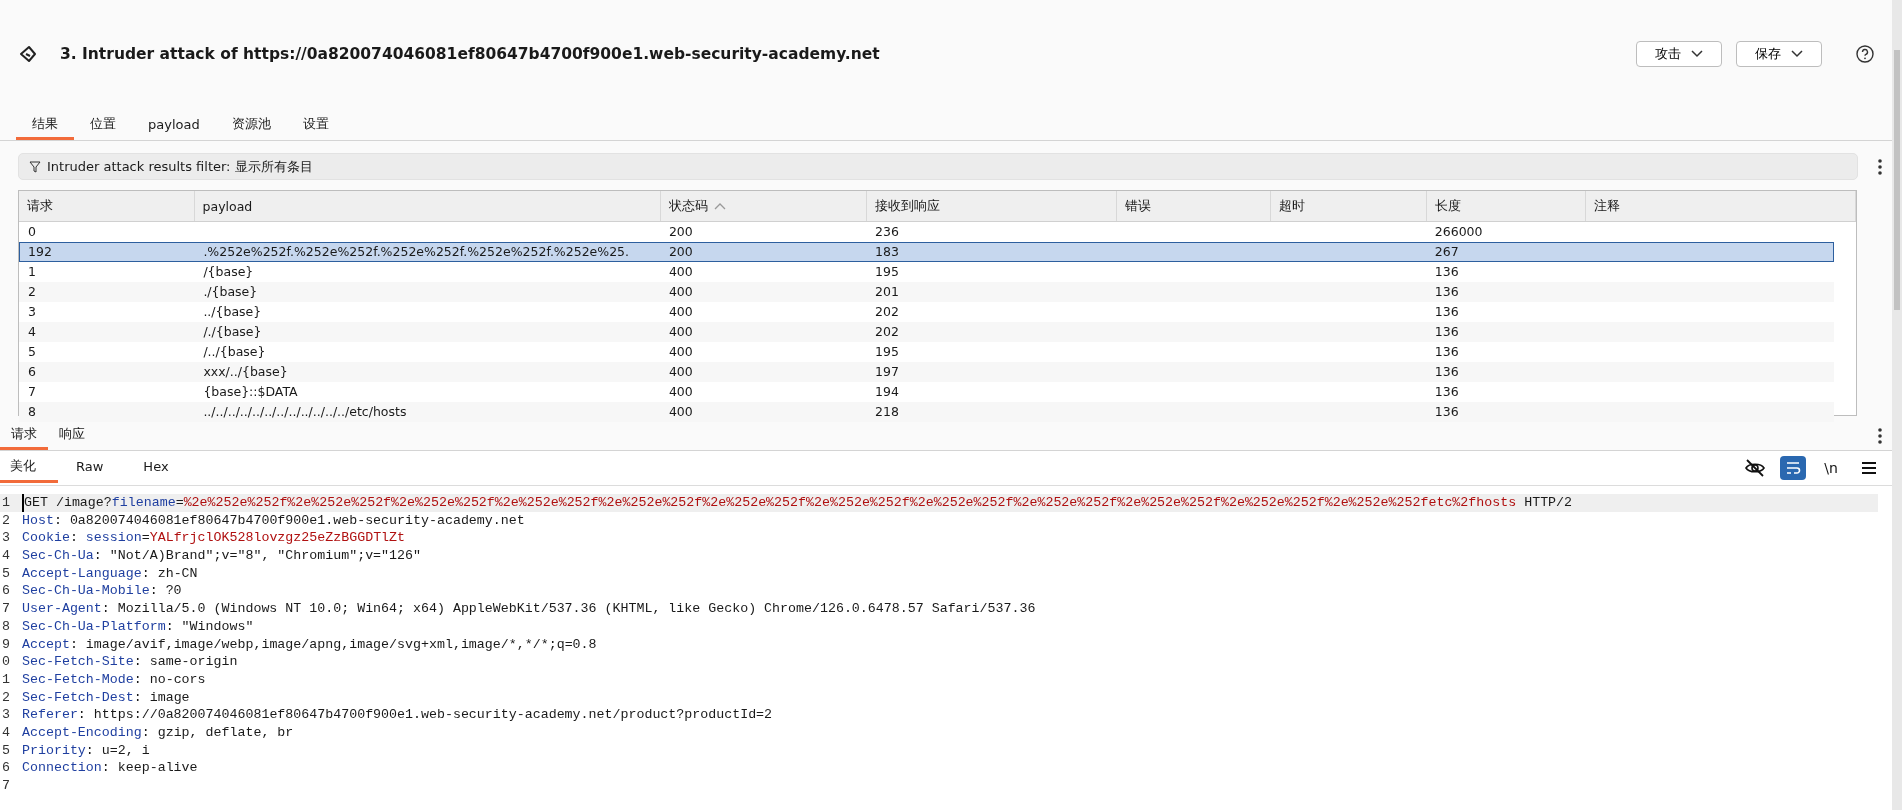 Image resolution: width=1902 pixels, height=810 pixels. Describe the element at coordinates (1458, 231) in the screenshot. I see `table-cell: 266000` at that location.